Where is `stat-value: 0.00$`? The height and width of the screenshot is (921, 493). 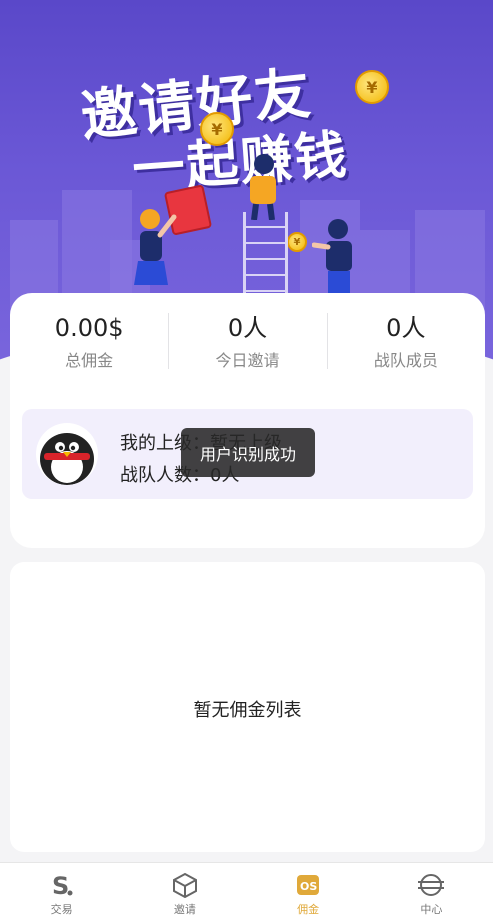
stat-value: 0.00$ is located at coordinates (89, 328).